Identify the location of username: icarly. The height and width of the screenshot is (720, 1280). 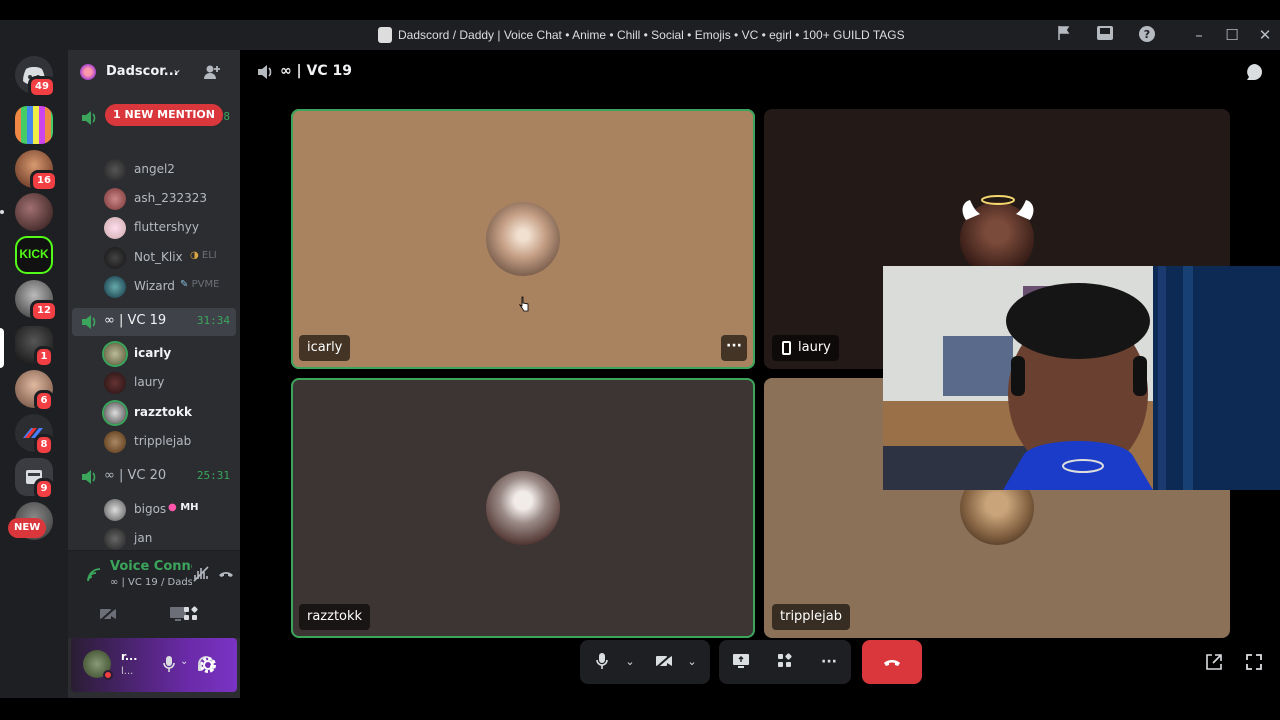
(153, 353).